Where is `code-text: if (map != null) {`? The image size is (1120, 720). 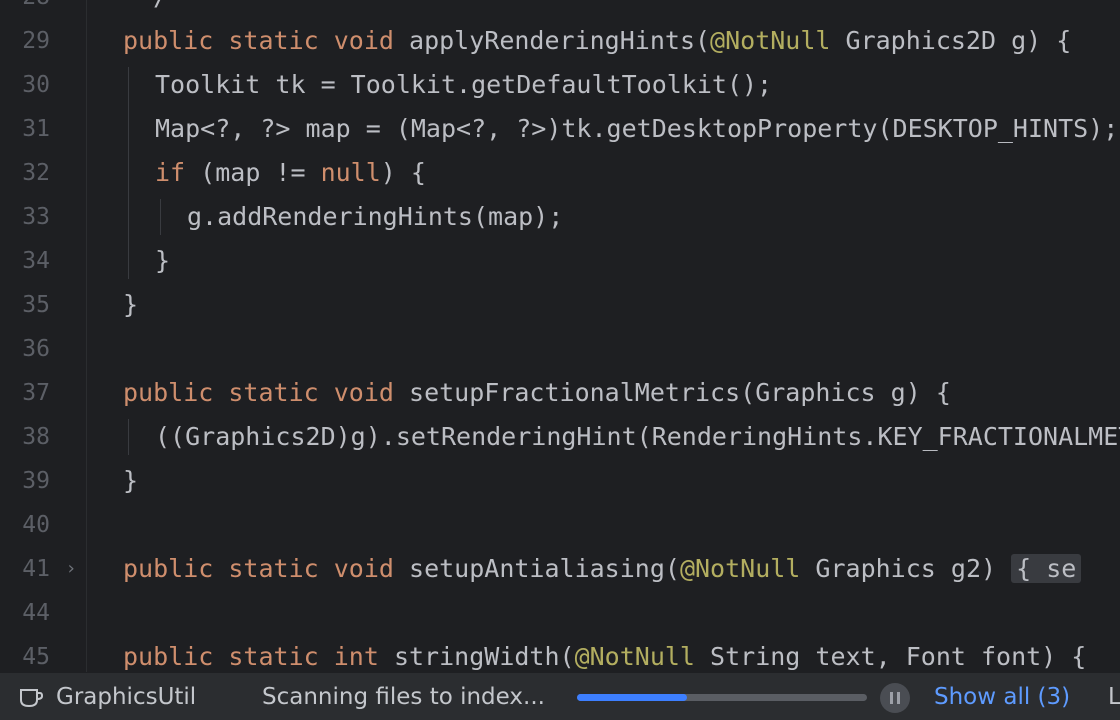 code-text: if (map != null) { is located at coordinates (290, 173).